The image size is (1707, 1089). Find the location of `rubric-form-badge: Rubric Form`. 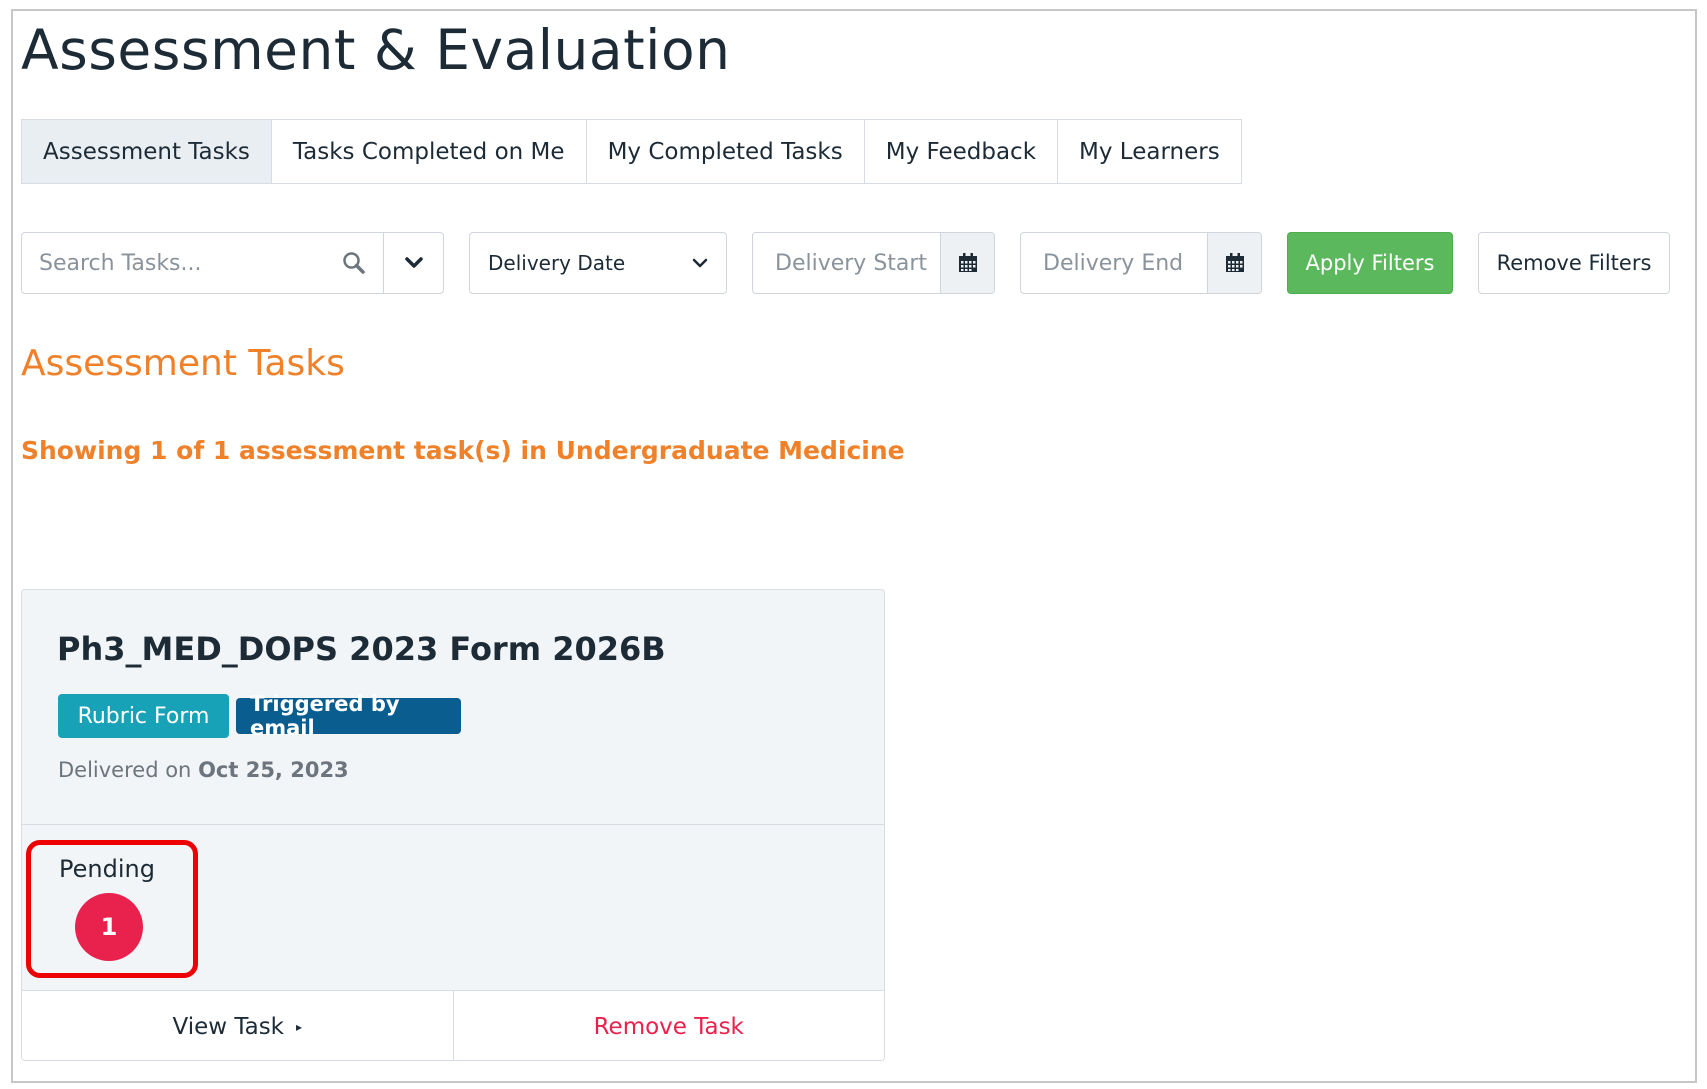

rubric-form-badge: Rubric Form is located at coordinates (143, 716).